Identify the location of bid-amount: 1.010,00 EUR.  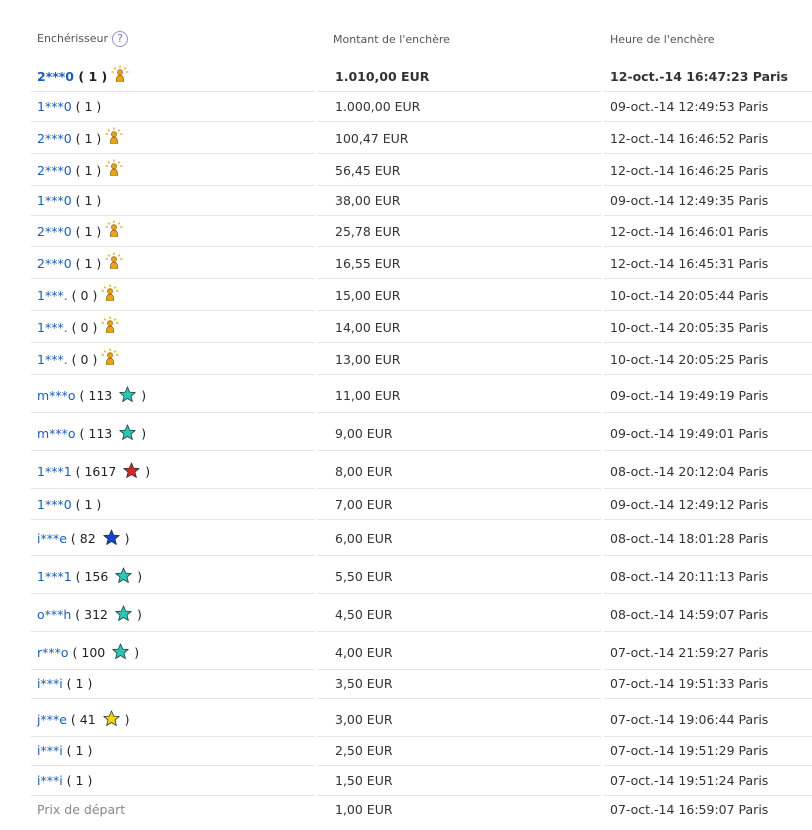
(382, 76).